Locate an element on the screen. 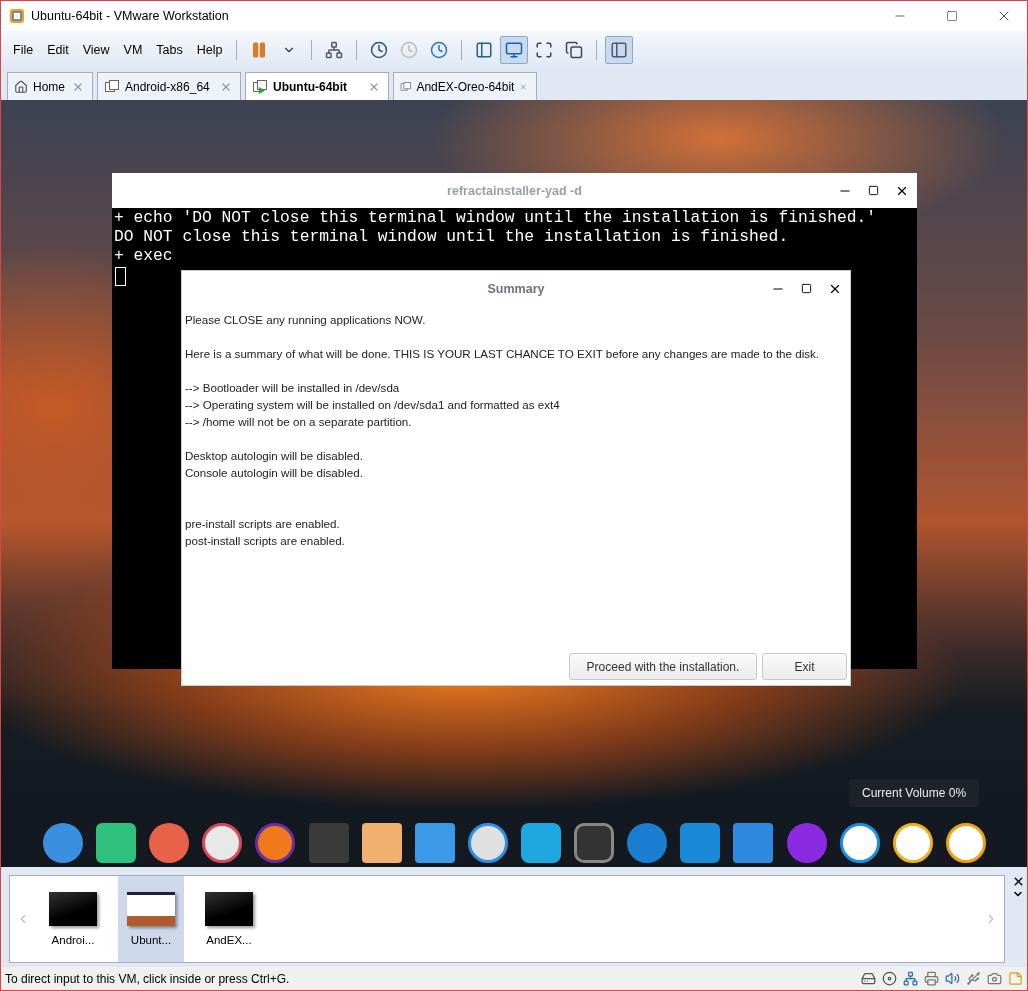  dialog-title: Summary is located at coordinates (516, 288).